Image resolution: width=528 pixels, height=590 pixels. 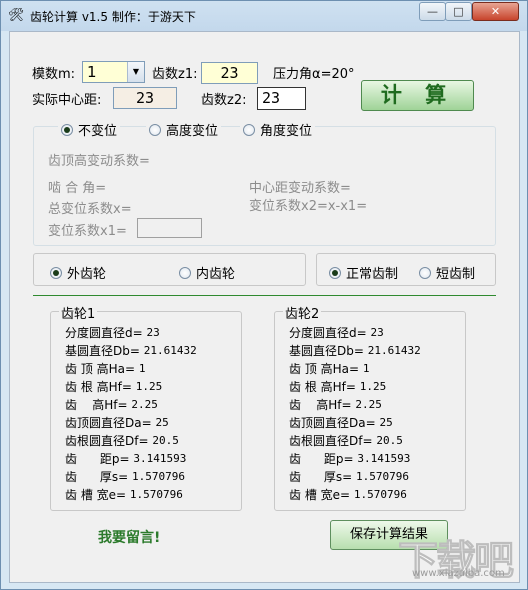 I want to click on radio-label: 外齿轮, so click(x=87, y=274).